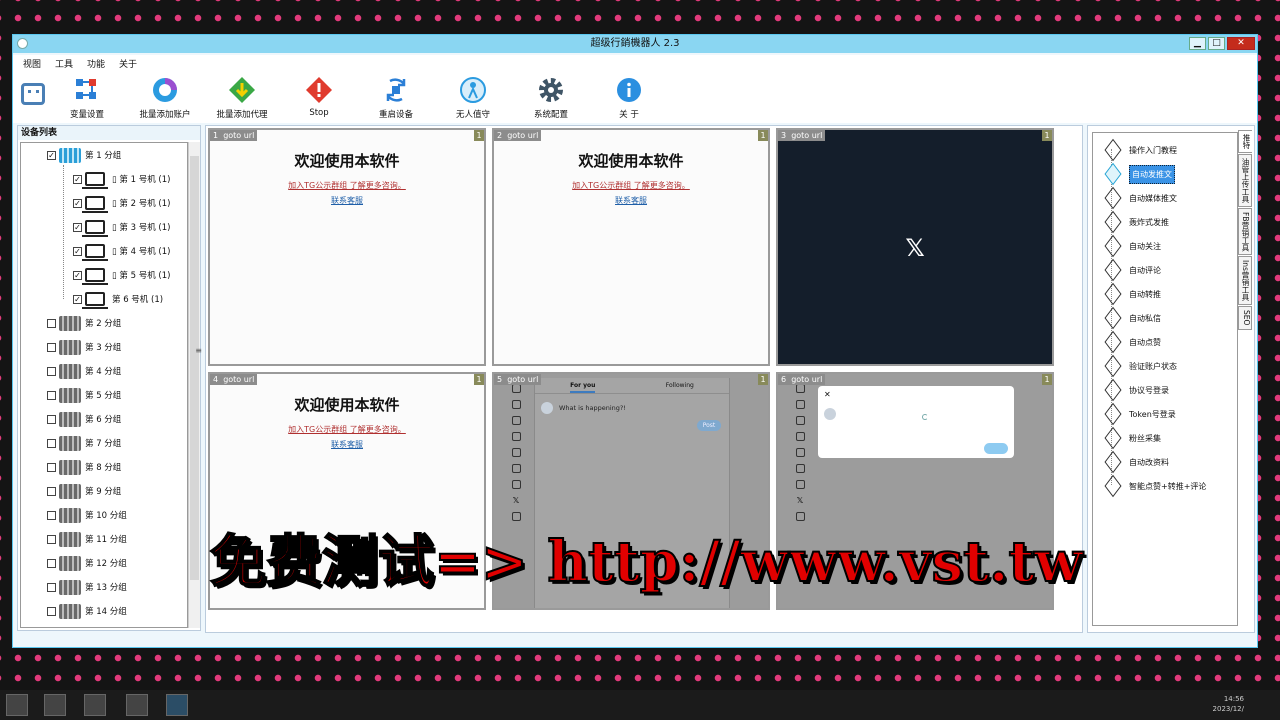  What do you see at coordinates (1136, 222) in the screenshot?
I see `function-item: 轰炸式发推` at bounding box center [1136, 222].